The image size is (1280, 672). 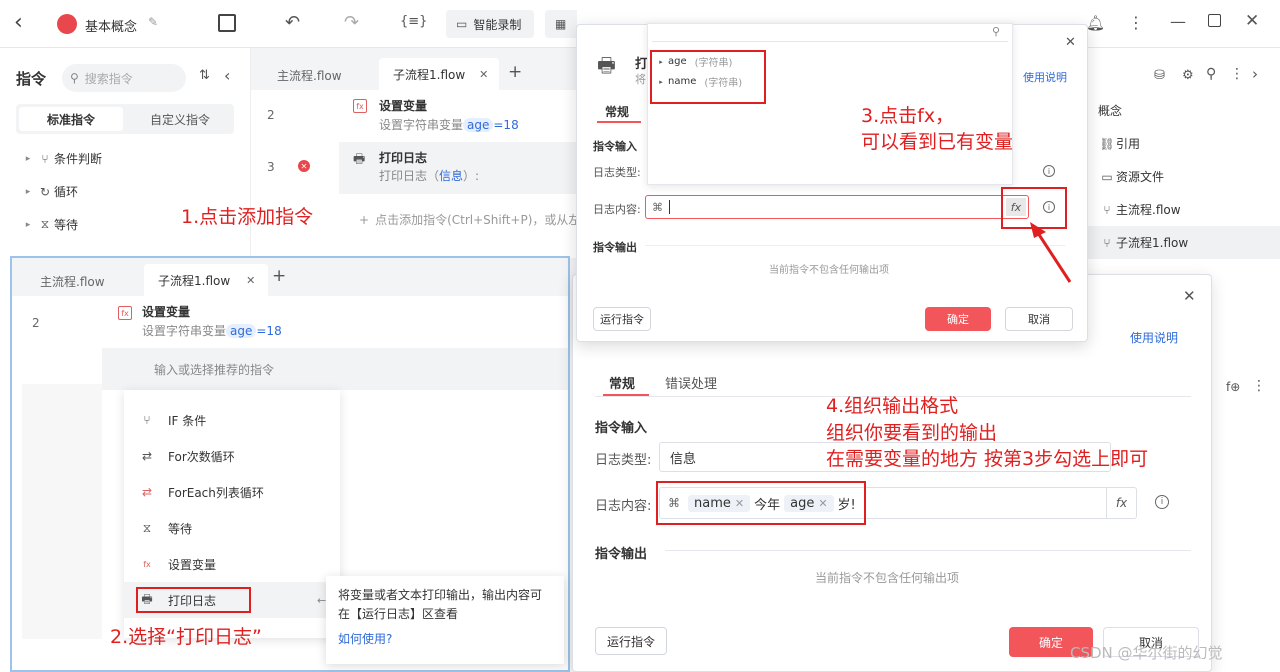 I want to click on loop-icon: ↻, so click(x=45, y=191).